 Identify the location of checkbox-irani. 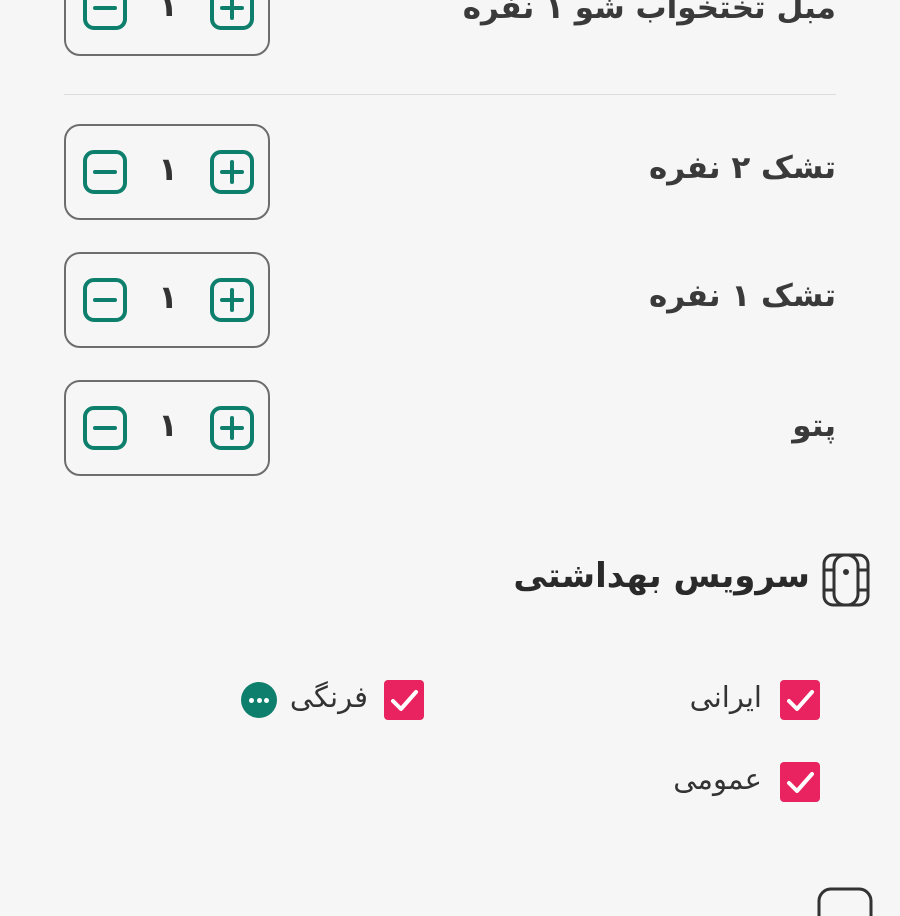
(800, 700).